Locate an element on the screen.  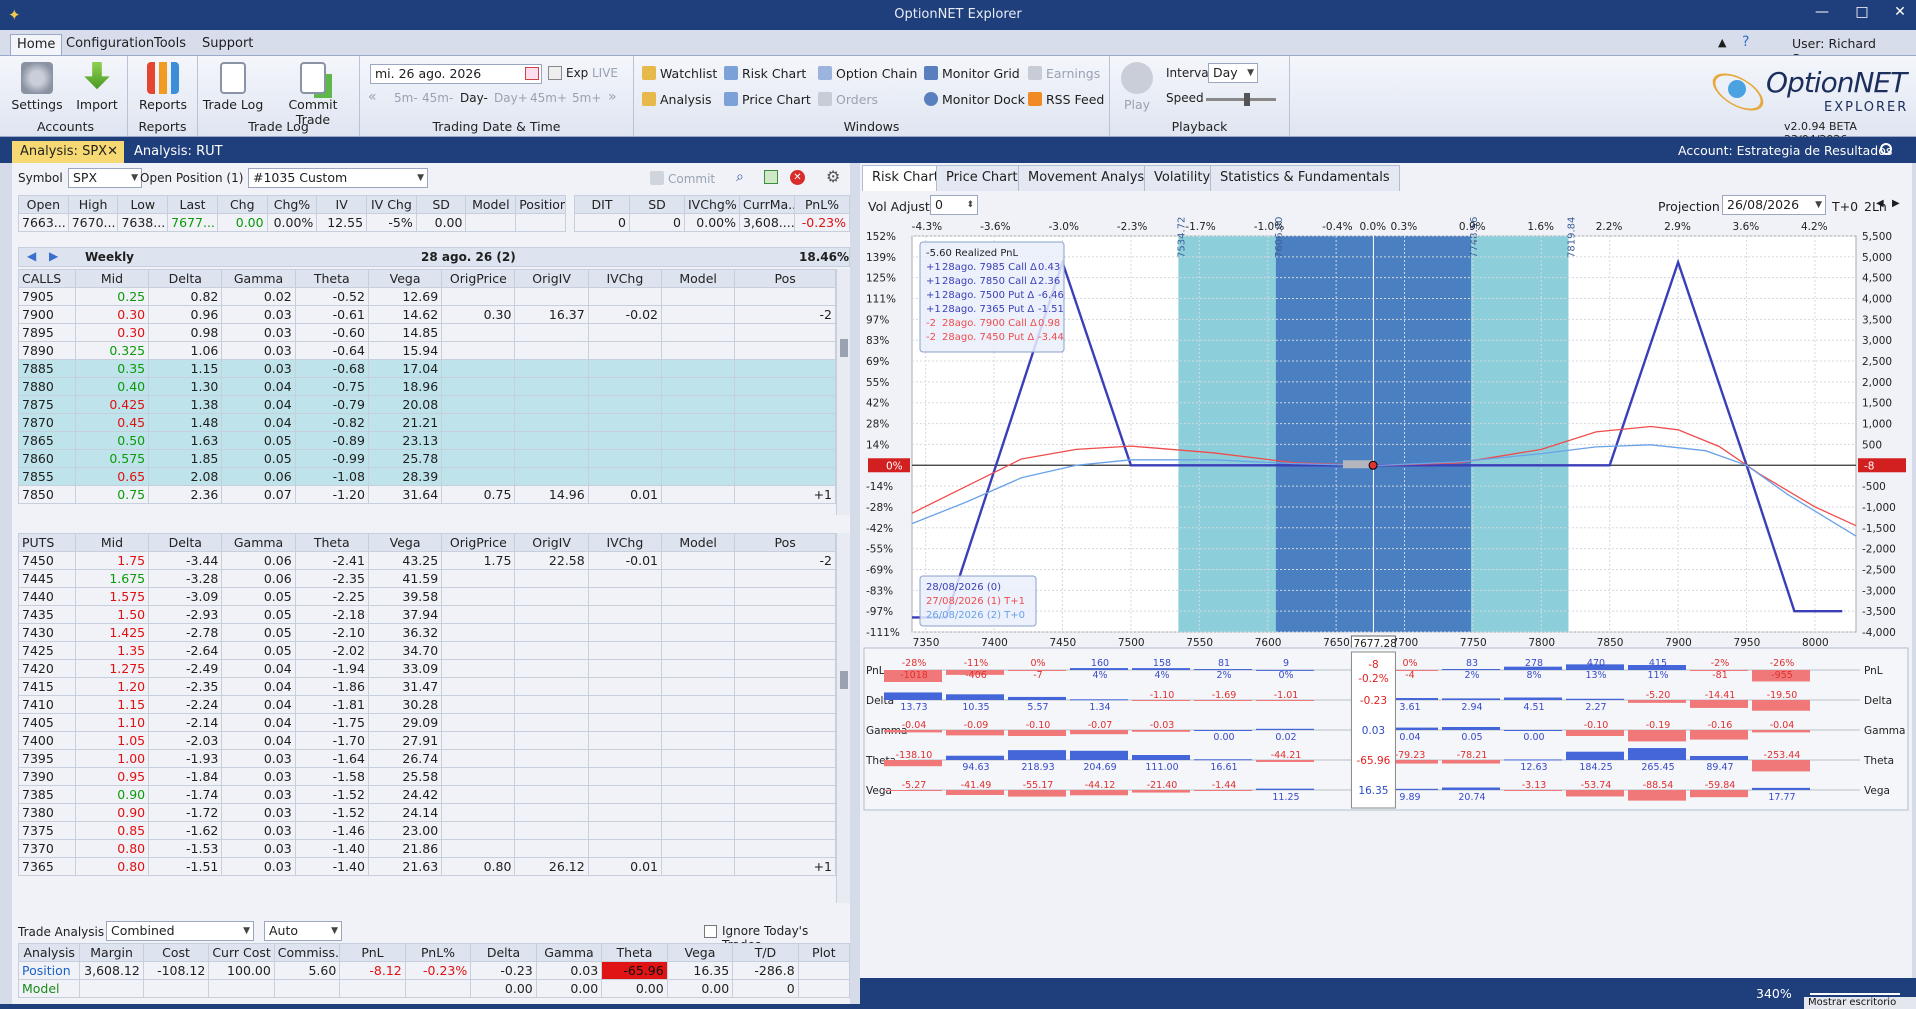
monitor-grid-button: Monitor Grid is located at coordinates (972, 73).